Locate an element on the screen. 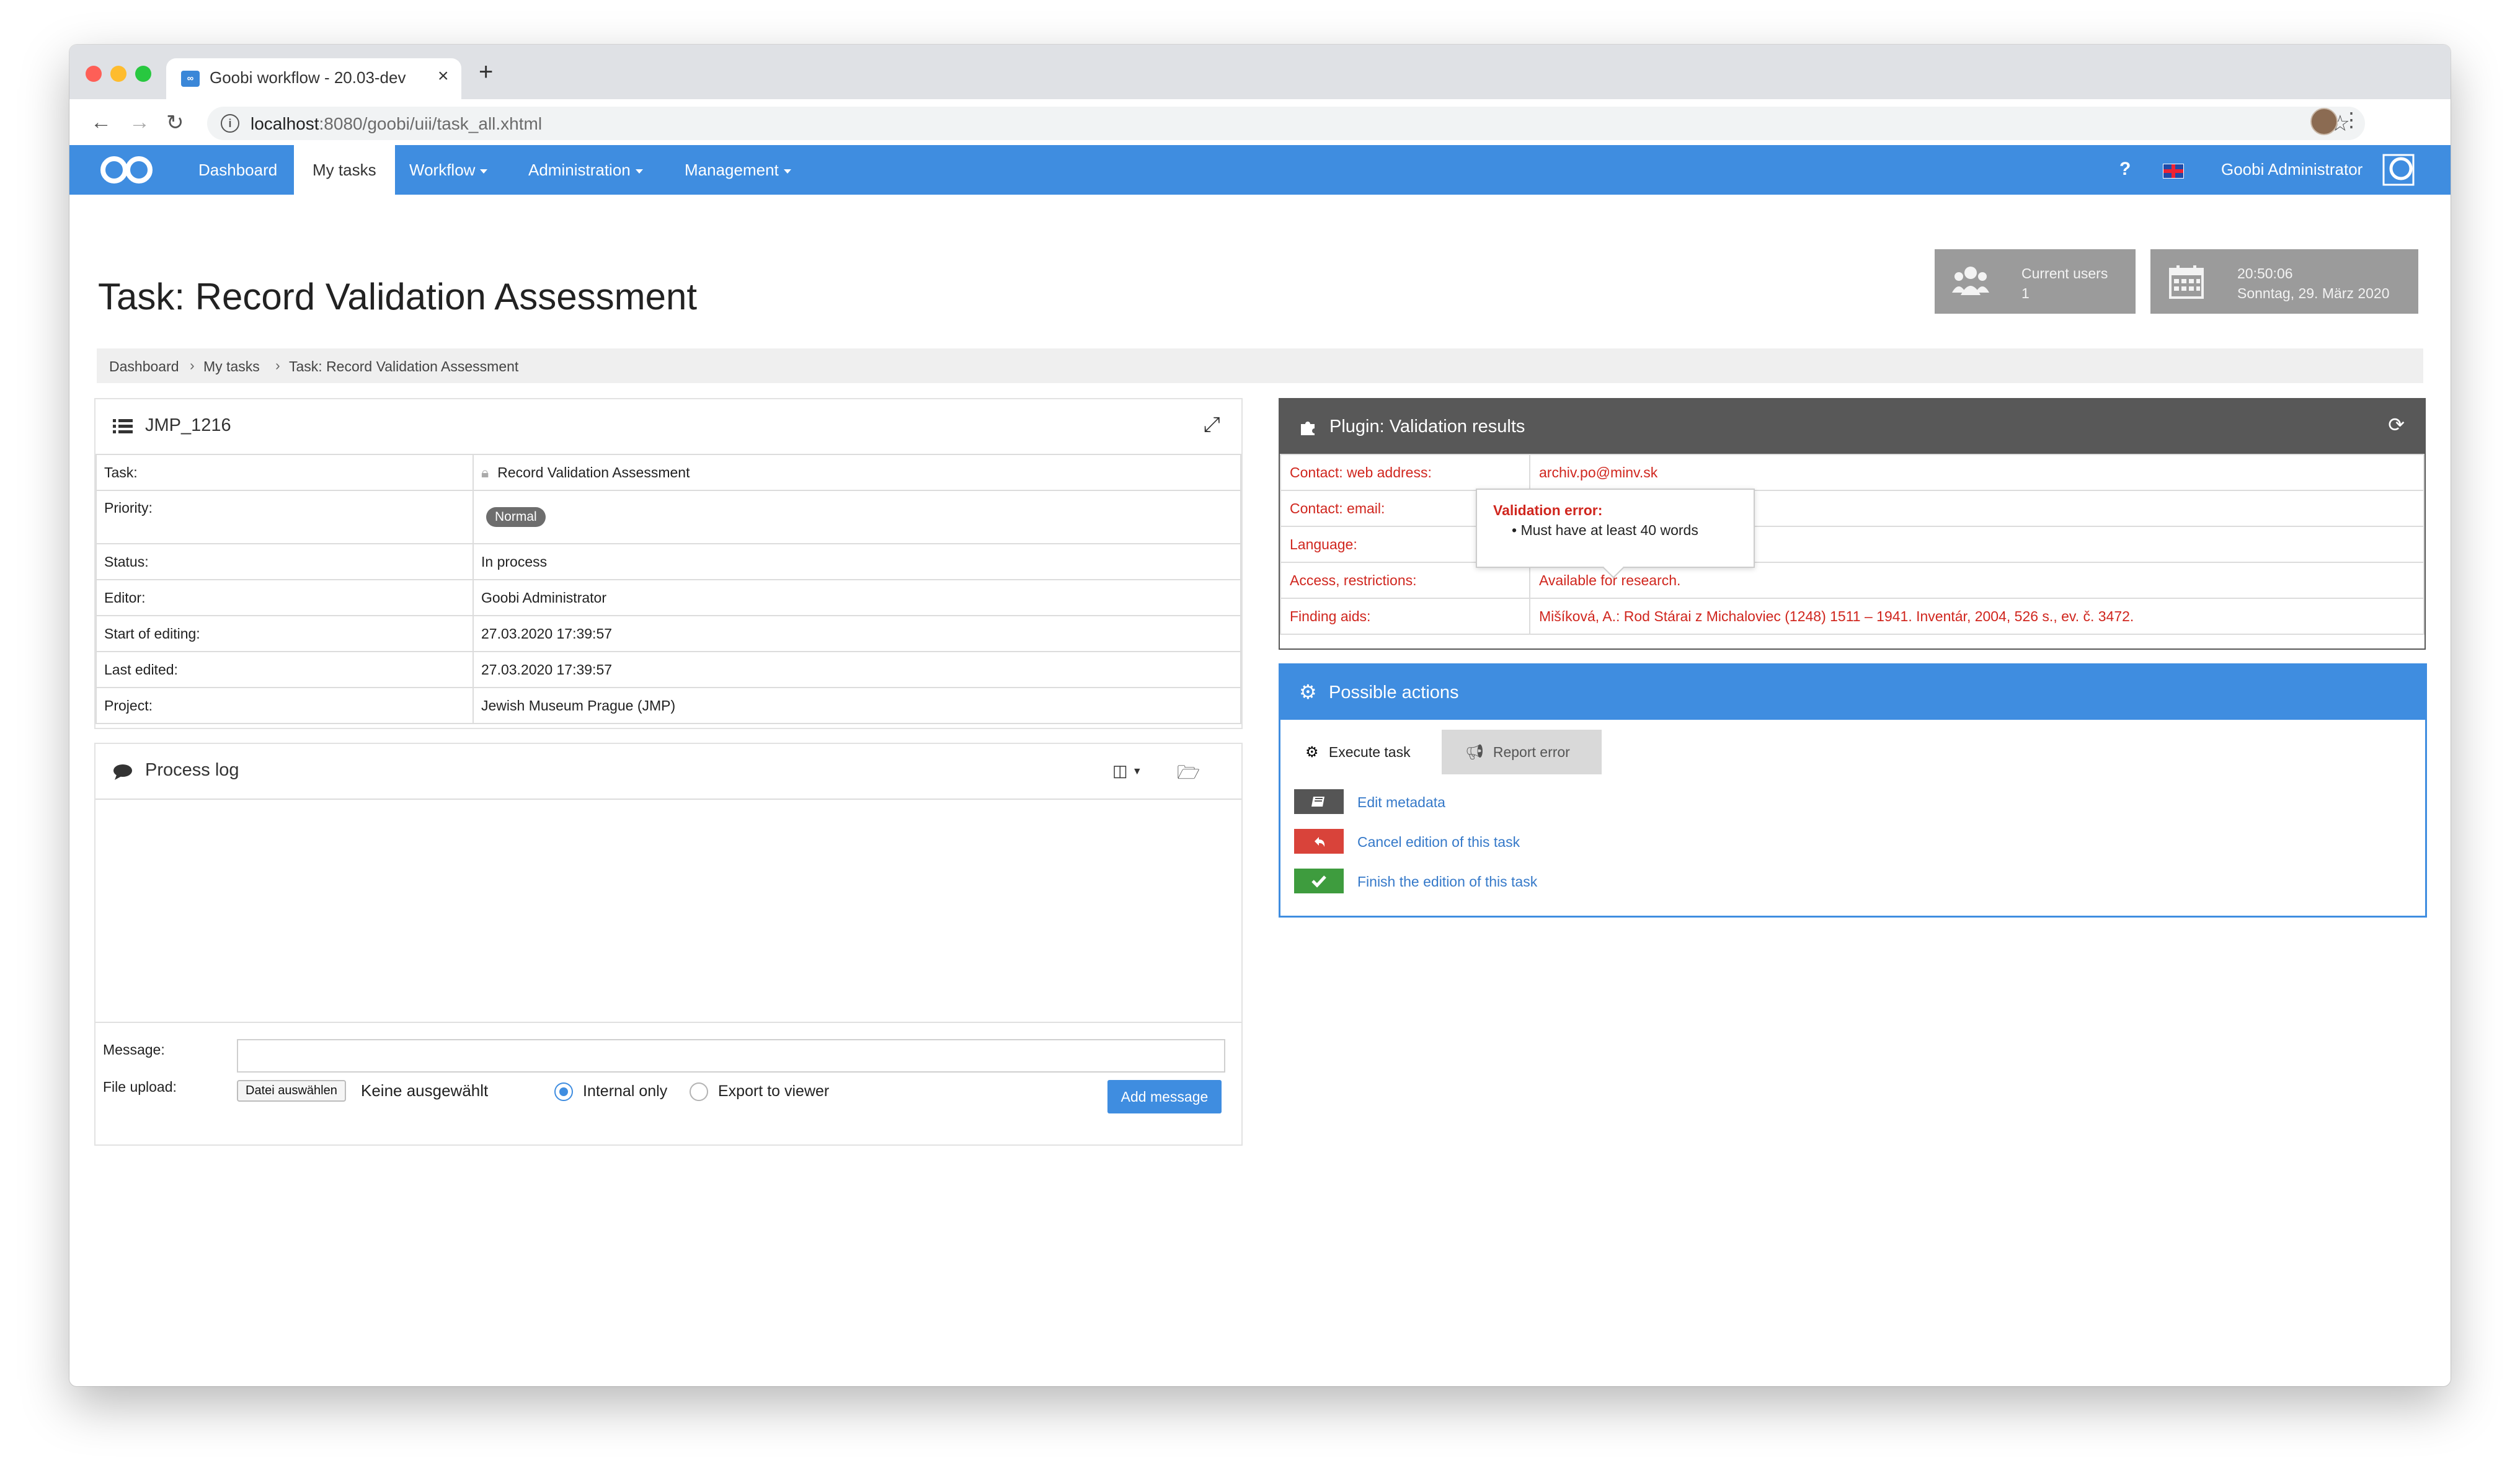 The height and width of the screenshot is (1478, 2520). nav-workflow: Workflow is located at coordinates (448, 170).